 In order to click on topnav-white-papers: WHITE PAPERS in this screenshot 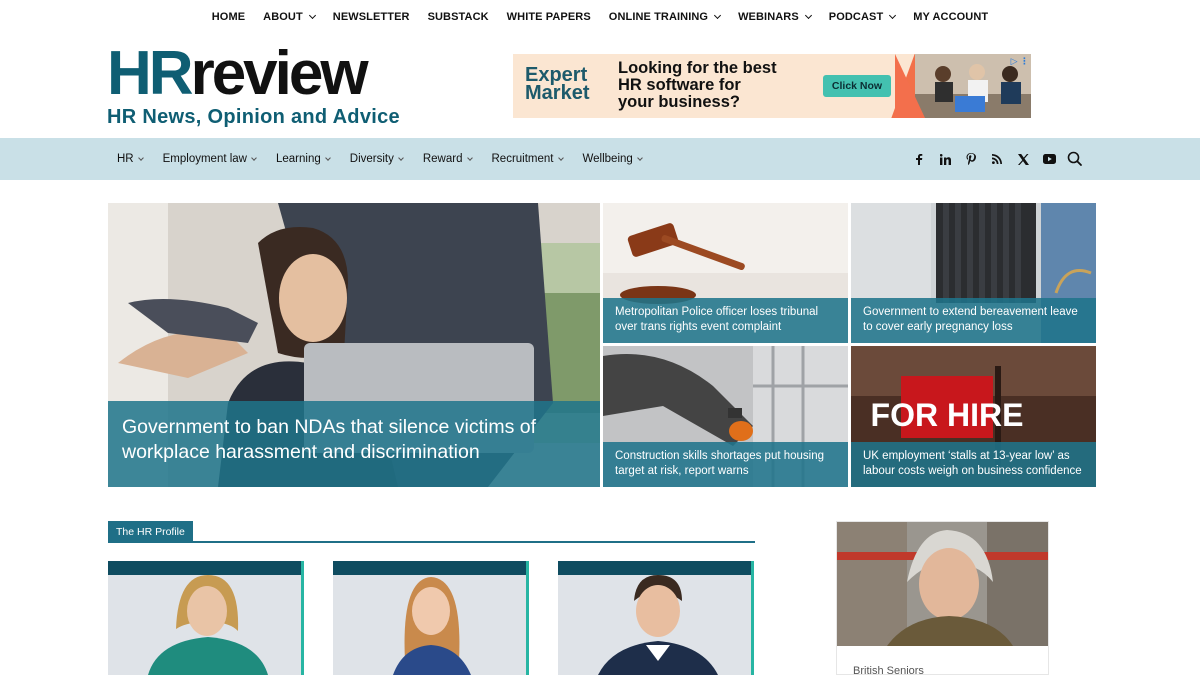, I will do `click(549, 17)`.